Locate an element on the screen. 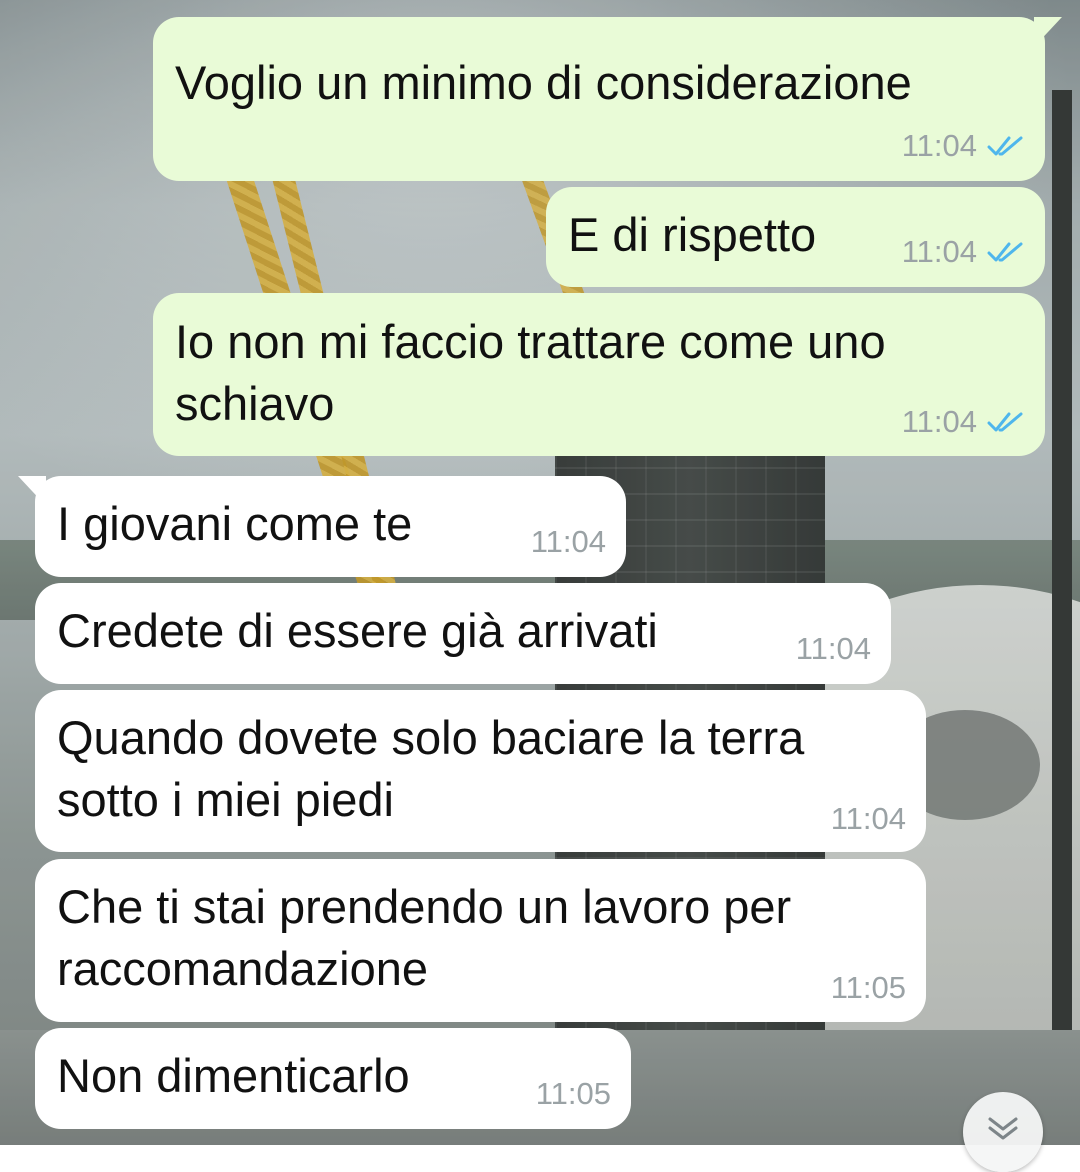 This screenshot has height=1172, width=1080. outgoing-message: Voglio un minimo di considerazione 11:04 is located at coordinates (599, 99).